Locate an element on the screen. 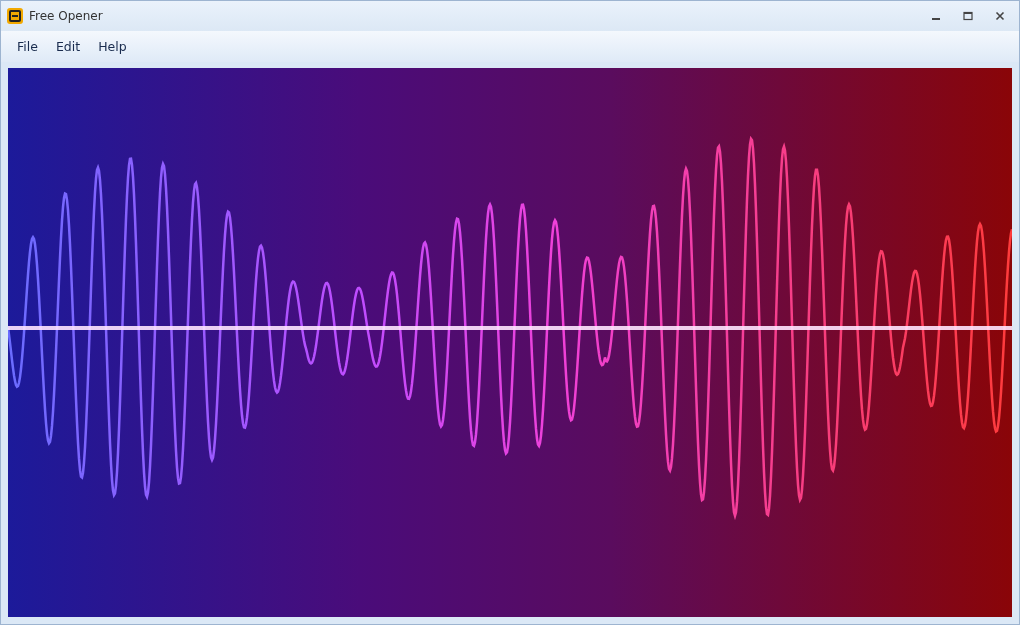  app-logo-icon is located at coordinates (15, 15).